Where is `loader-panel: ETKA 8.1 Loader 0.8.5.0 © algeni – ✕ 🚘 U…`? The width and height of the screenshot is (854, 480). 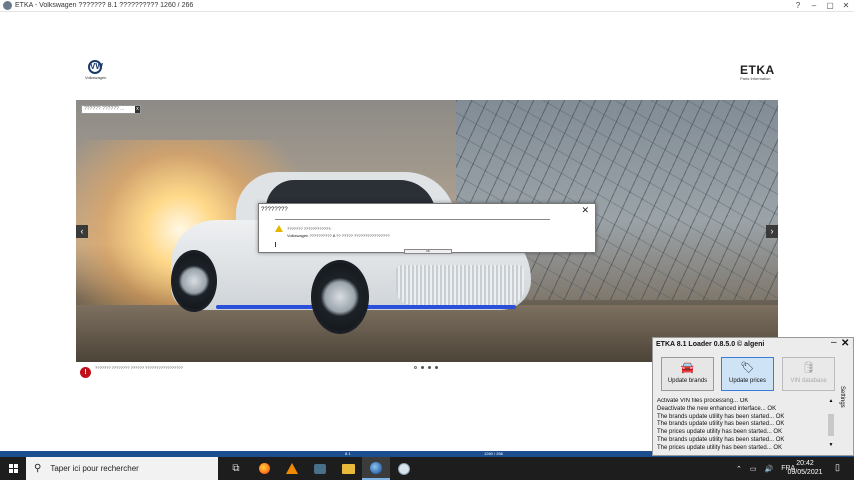 loader-panel: ETKA 8.1 Loader 0.8.5.0 © algeni – ✕ 🚘 U… is located at coordinates (753, 396).